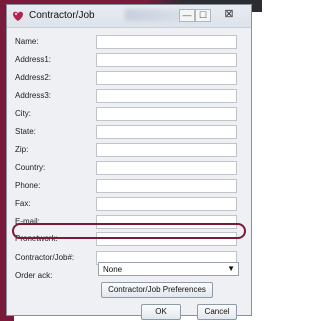 The image size is (320, 321). I want to click on title-bar: Contractor/Job — ☐ ⊠, so click(129, 16).